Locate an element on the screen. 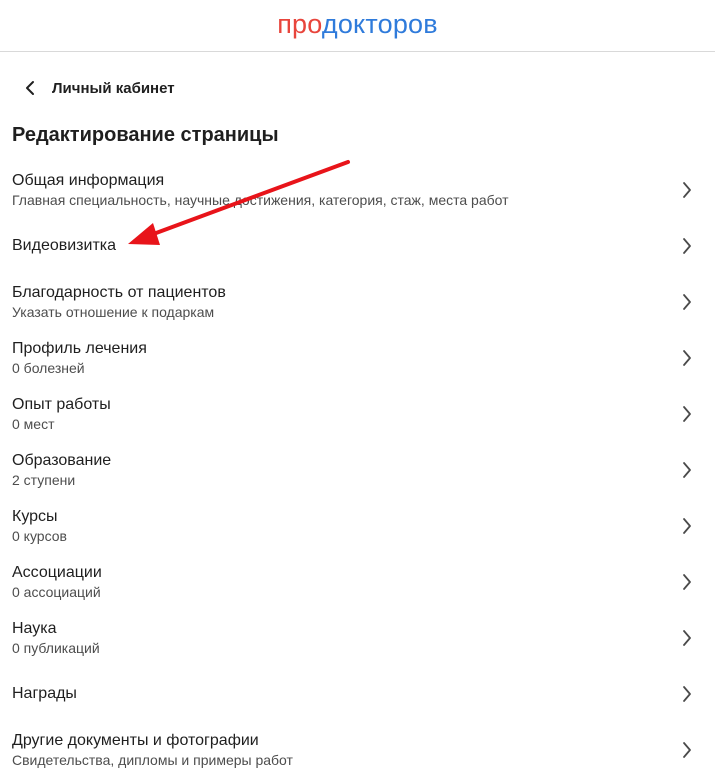 Image resolution: width=715 pixels, height=777 pixels. menu-item-title: Ассоциации is located at coordinates (57, 572).